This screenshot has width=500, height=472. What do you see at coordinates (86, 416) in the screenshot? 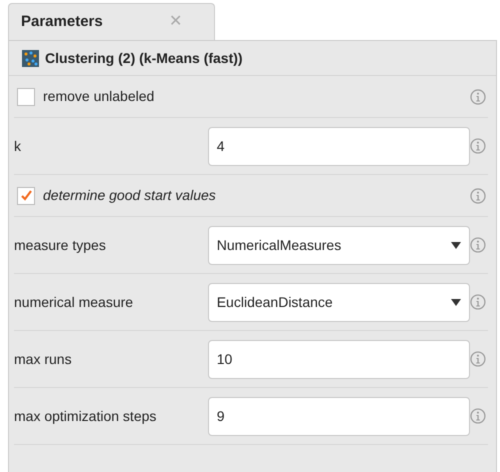
I see `parameter-label: max optimization steps` at bounding box center [86, 416].